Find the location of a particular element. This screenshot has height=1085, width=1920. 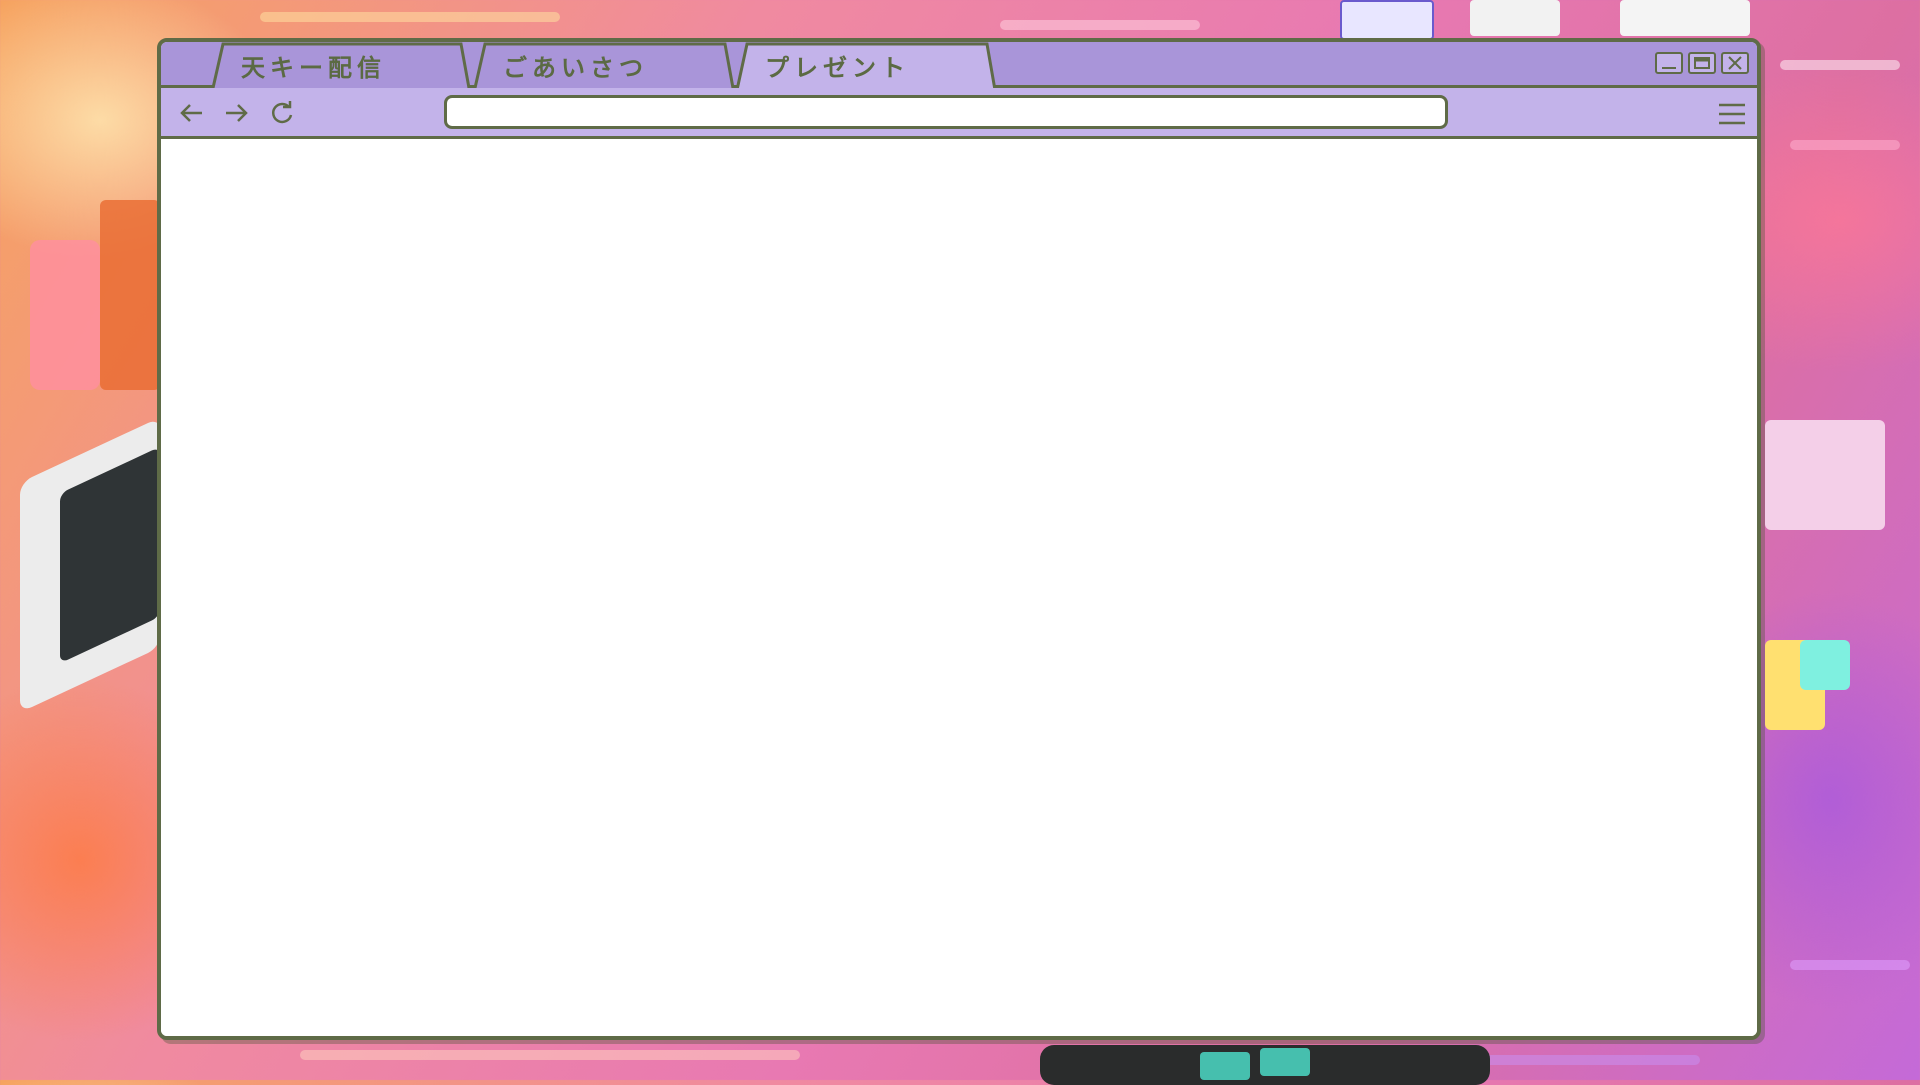

arrow-right-icon is located at coordinates (237, 113).